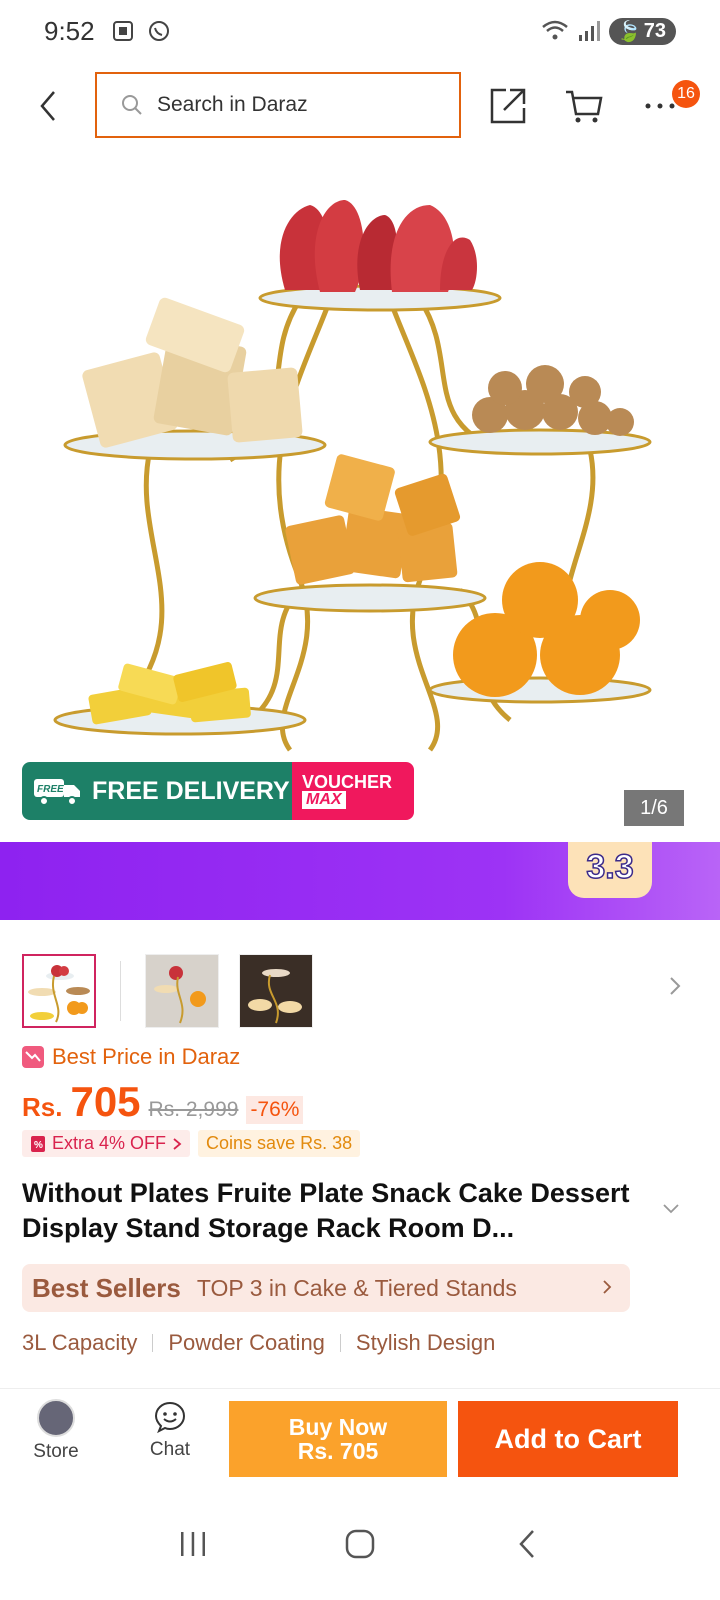 The height and width of the screenshot is (1600, 720). What do you see at coordinates (193, 1109) in the screenshot?
I see `original-price: Rs. 2,999` at bounding box center [193, 1109].